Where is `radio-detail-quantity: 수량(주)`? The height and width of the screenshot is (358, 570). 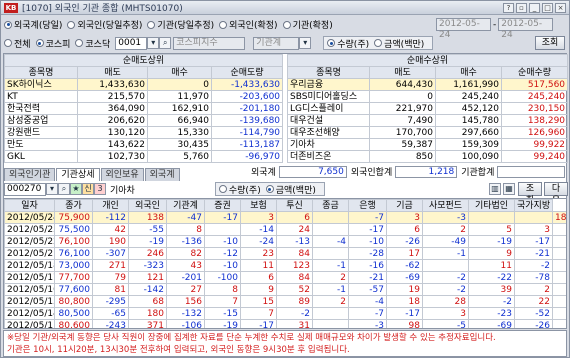
radio-detail-quantity: 수량(주) is located at coordinates (239, 189).